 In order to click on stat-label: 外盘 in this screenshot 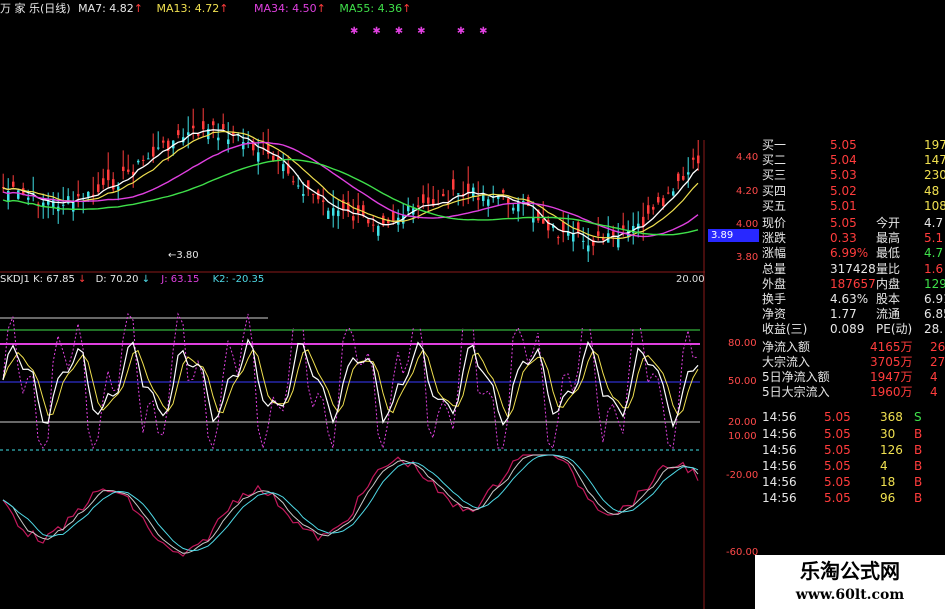, I will do `click(774, 283)`.